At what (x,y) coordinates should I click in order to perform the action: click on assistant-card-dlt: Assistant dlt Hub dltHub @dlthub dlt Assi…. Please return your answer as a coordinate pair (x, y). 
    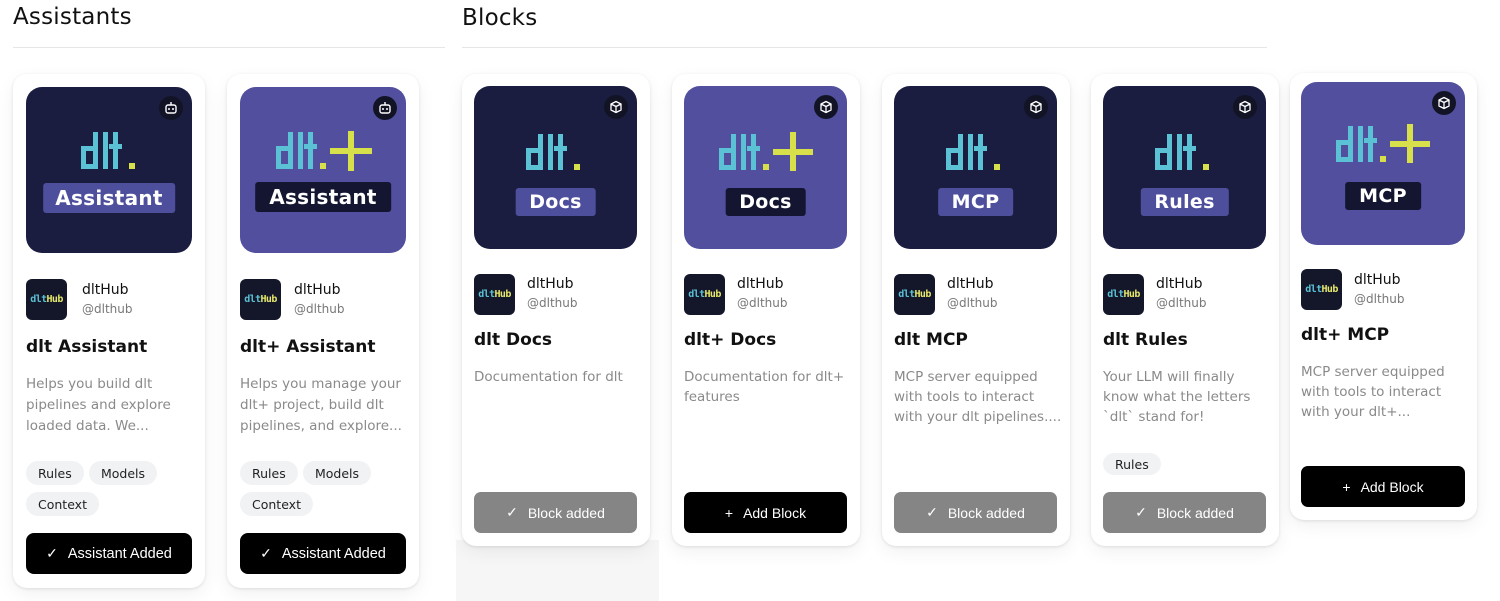
    Looking at the image, I should click on (109, 331).